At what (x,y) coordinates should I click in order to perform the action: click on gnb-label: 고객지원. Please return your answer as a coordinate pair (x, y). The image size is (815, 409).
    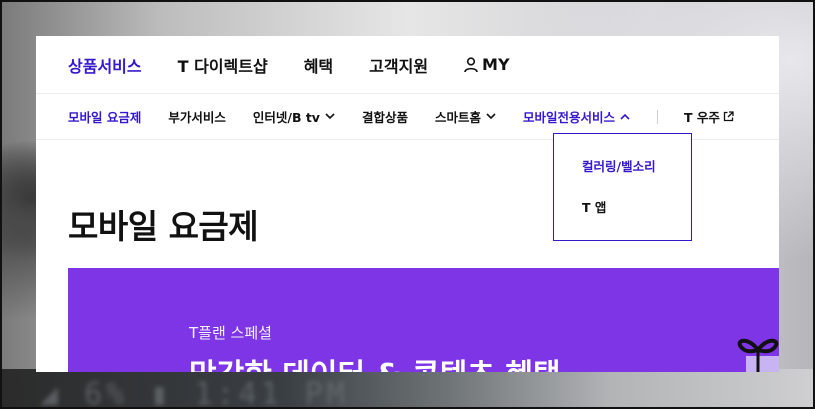
    Looking at the image, I should click on (399, 66).